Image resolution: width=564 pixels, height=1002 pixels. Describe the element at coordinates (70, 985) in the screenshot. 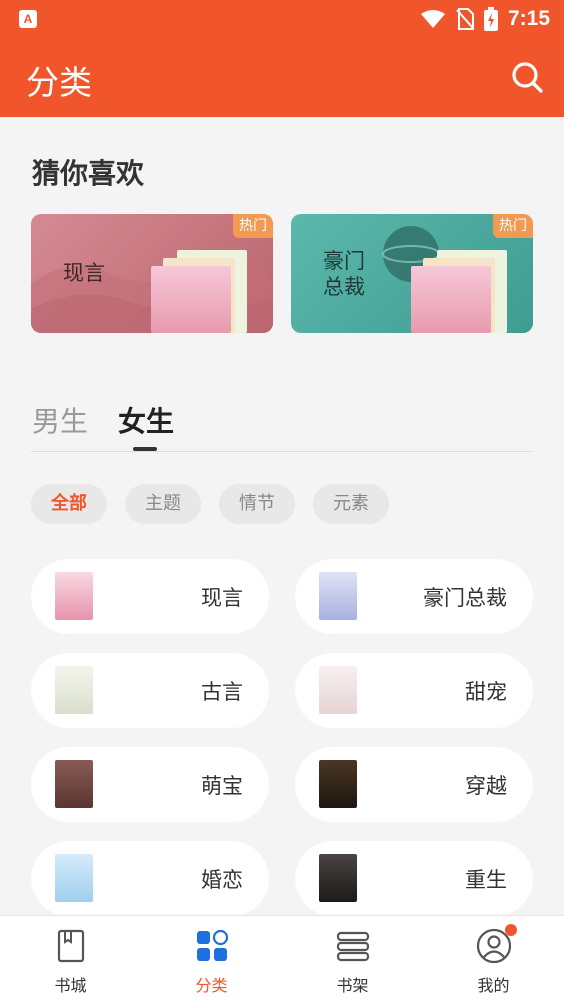

I see `nav-label: 书城` at that location.